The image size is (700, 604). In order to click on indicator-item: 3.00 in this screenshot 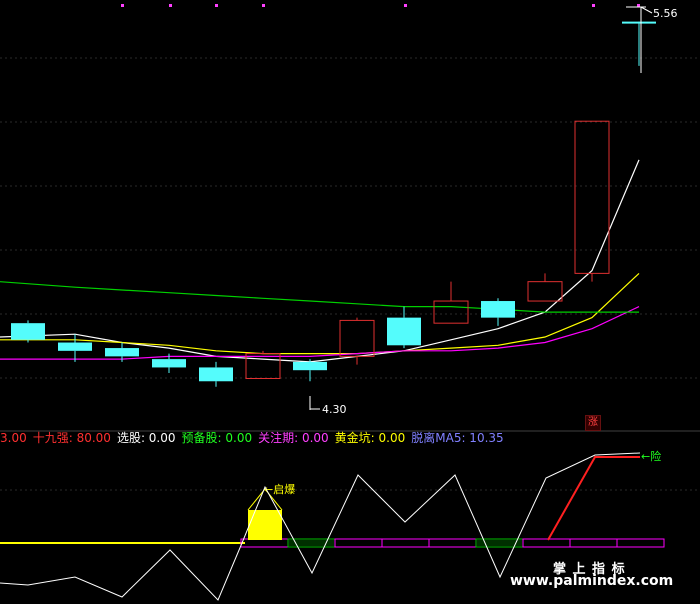, I will do `click(13, 438)`.